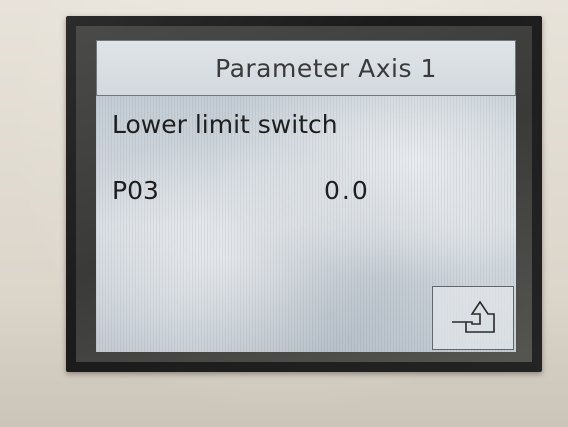 The width and height of the screenshot is (568, 427). I want to click on parameter-value: 0.0, so click(347, 190).